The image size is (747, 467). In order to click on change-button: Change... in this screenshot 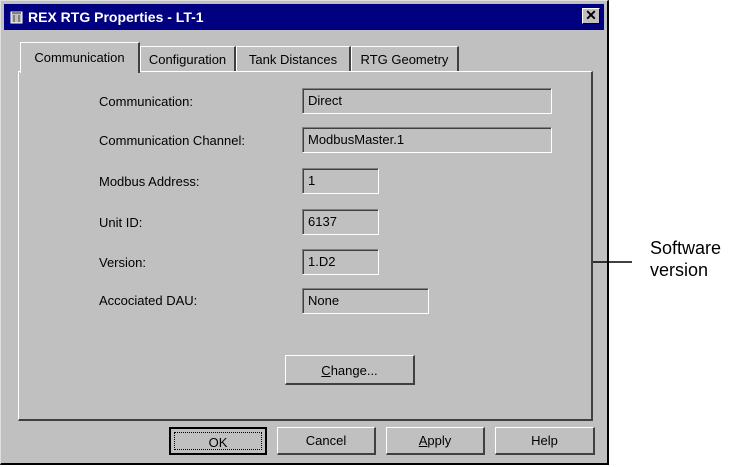, I will do `click(350, 370)`.